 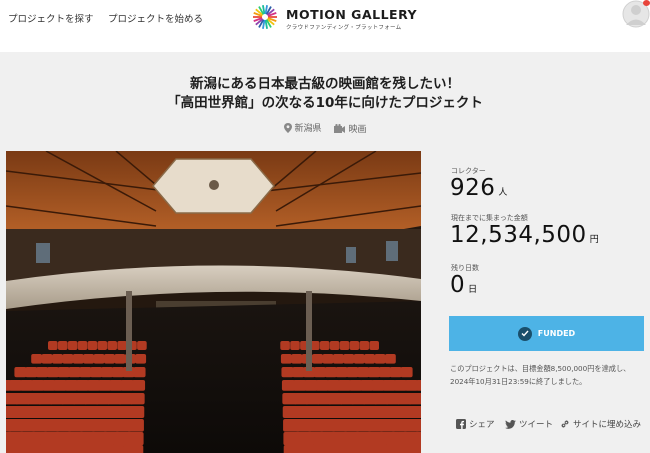 I want to click on funded-button: FUNDED, so click(x=546, y=333).